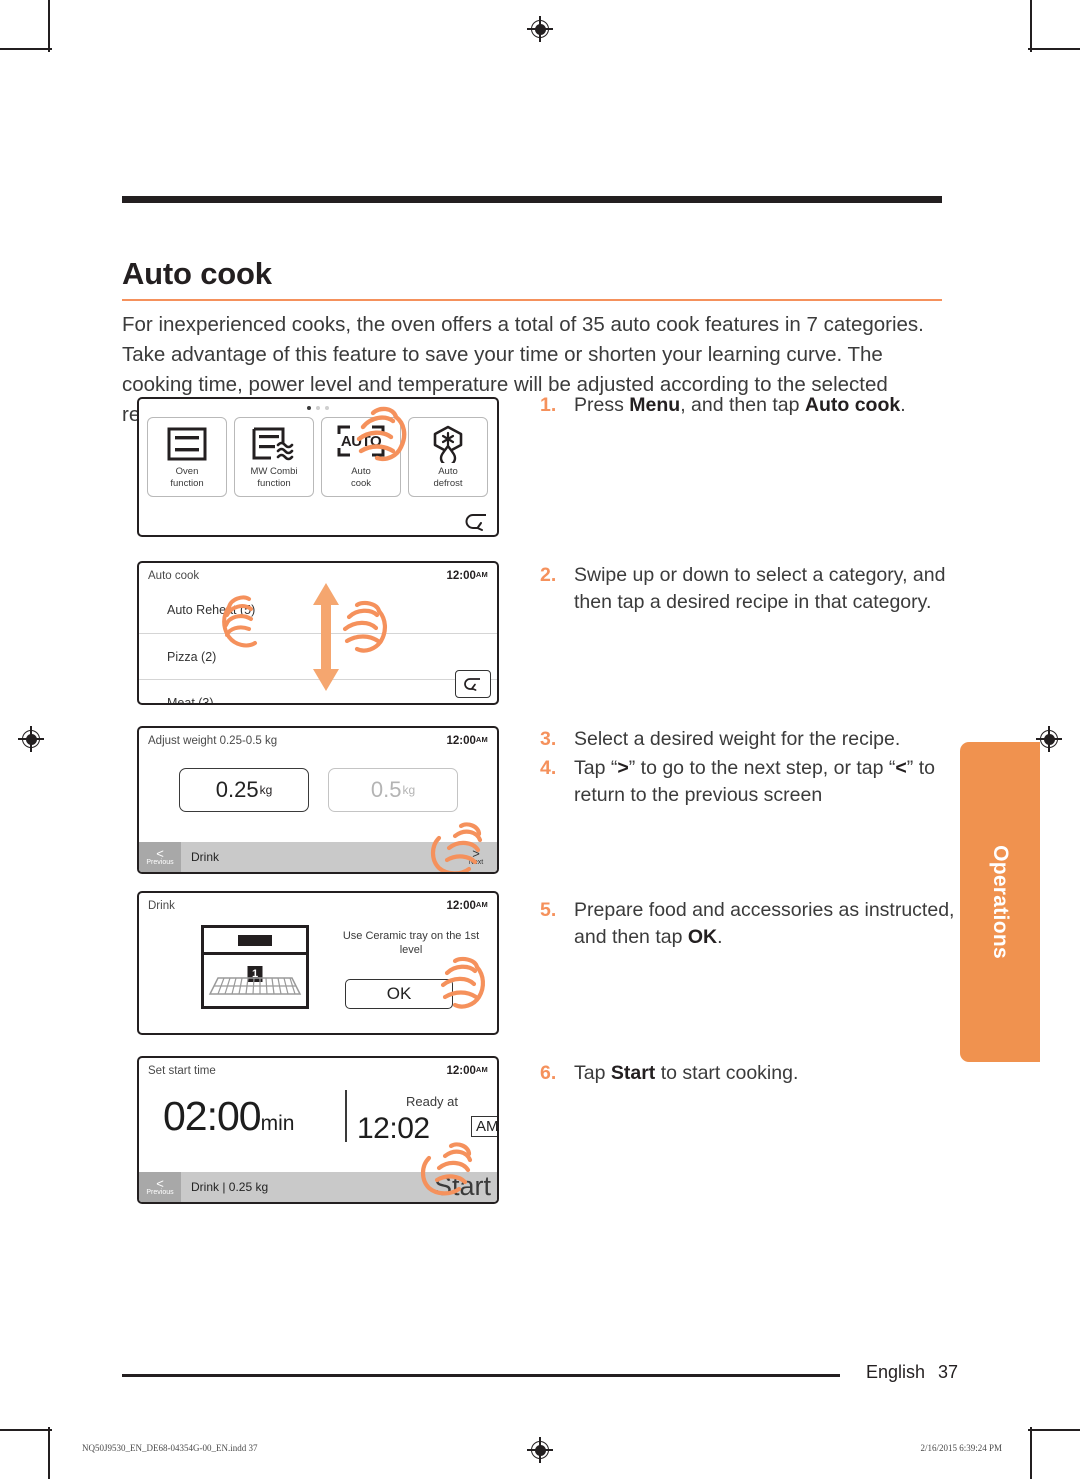 The image size is (1080, 1479). Describe the element at coordinates (255, 940) in the screenshot. I see `oven-display-icon` at that location.